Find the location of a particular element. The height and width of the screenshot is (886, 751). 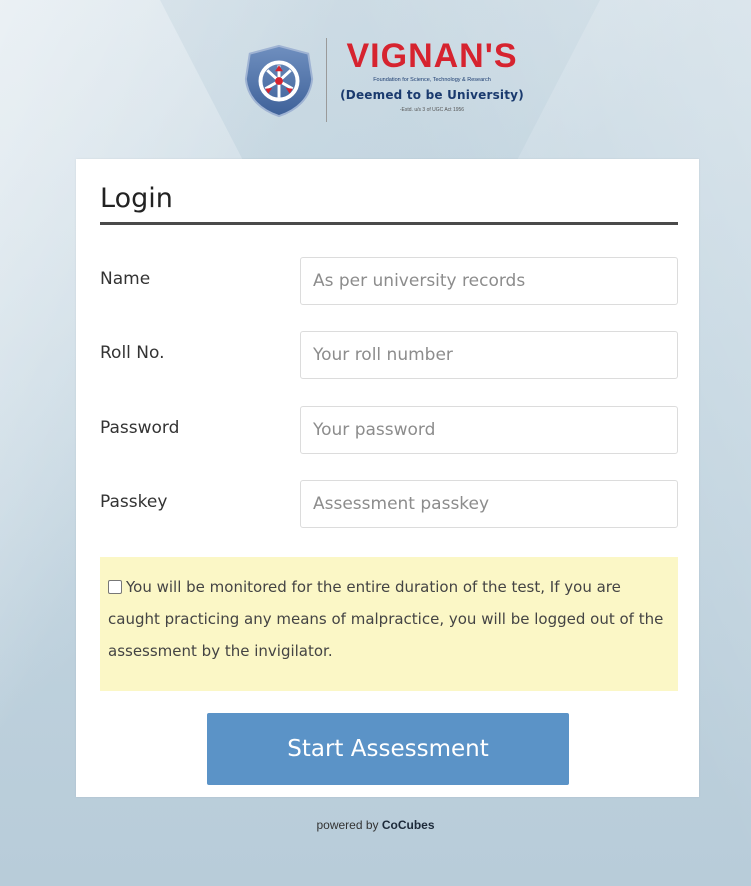

logo-divider is located at coordinates (326, 80).